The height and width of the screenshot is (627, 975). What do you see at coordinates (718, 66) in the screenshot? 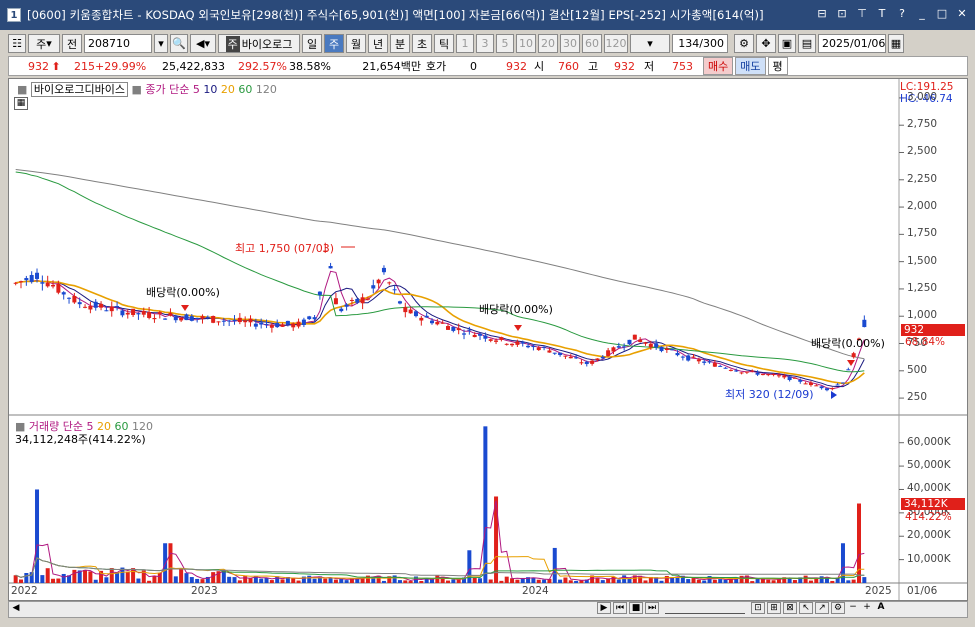
I see `buy-button: 매수` at bounding box center [718, 66].